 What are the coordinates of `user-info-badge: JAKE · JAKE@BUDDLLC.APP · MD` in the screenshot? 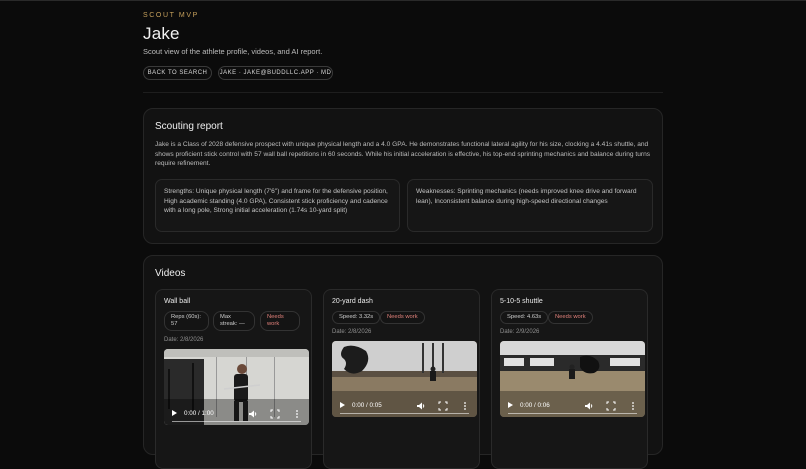 It's located at (275, 73).